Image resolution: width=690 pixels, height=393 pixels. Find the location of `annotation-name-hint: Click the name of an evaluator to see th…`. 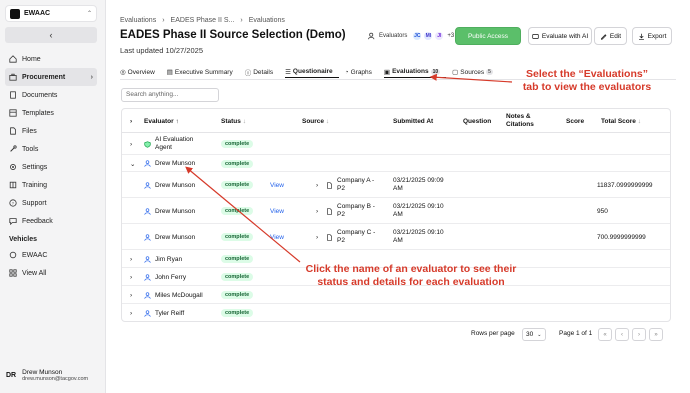

annotation-name-hint: Click the name of an evaluator to see th… is located at coordinates (411, 276).